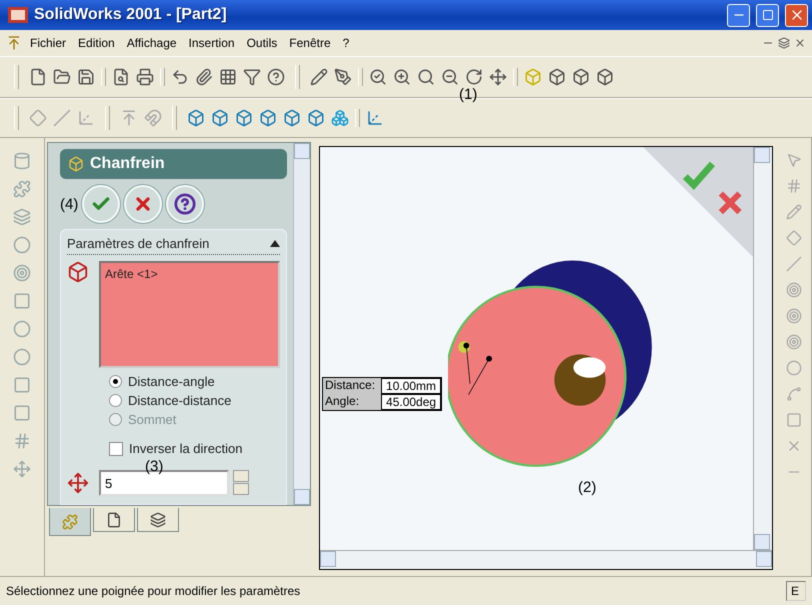  What do you see at coordinates (498, 77) in the screenshot?
I see `pan-icon` at bounding box center [498, 77].